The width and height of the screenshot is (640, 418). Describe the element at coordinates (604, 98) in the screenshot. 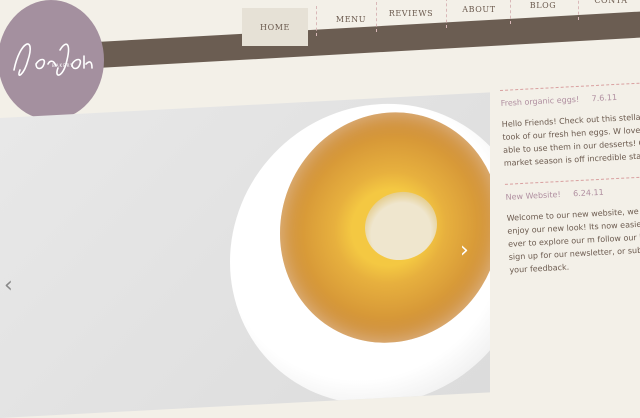

I see `post-date: 7.6.11` at that location.